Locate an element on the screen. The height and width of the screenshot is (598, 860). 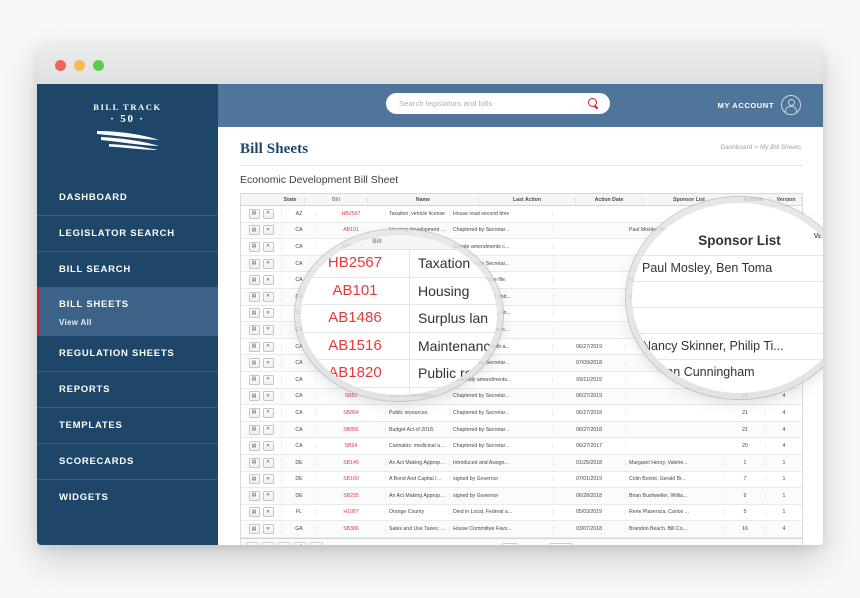
column-header-sponsor-list: Sponsor List is located at coordinates (689, 199).